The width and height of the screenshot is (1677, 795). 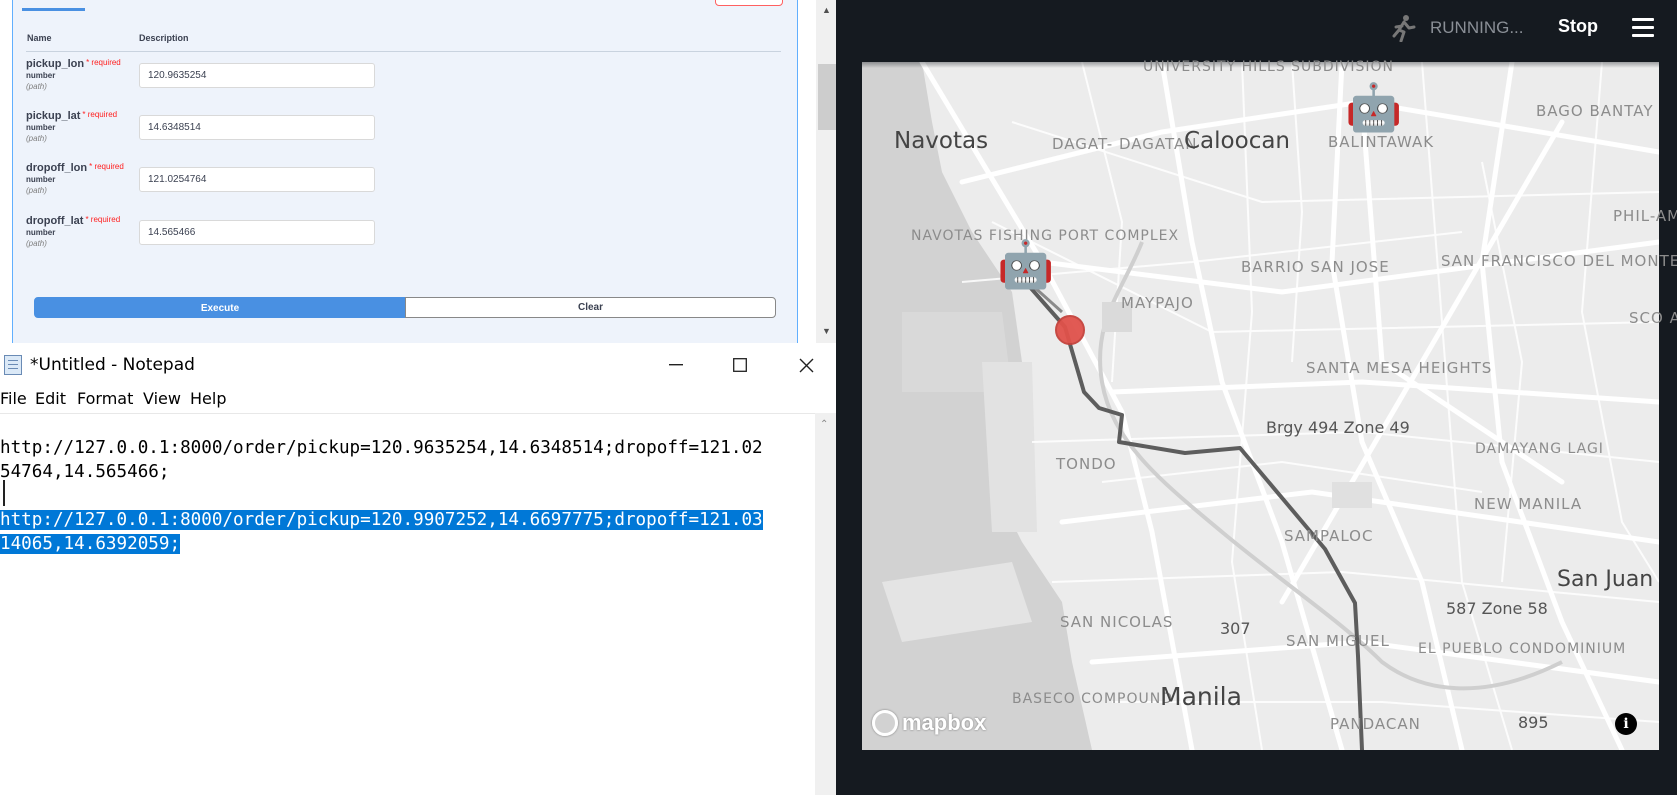 What do you see at coordinates (826, 10) in the screenshot?
I see `scroll-up-arrow-icon: ▲` at bounding box center [826, 10].